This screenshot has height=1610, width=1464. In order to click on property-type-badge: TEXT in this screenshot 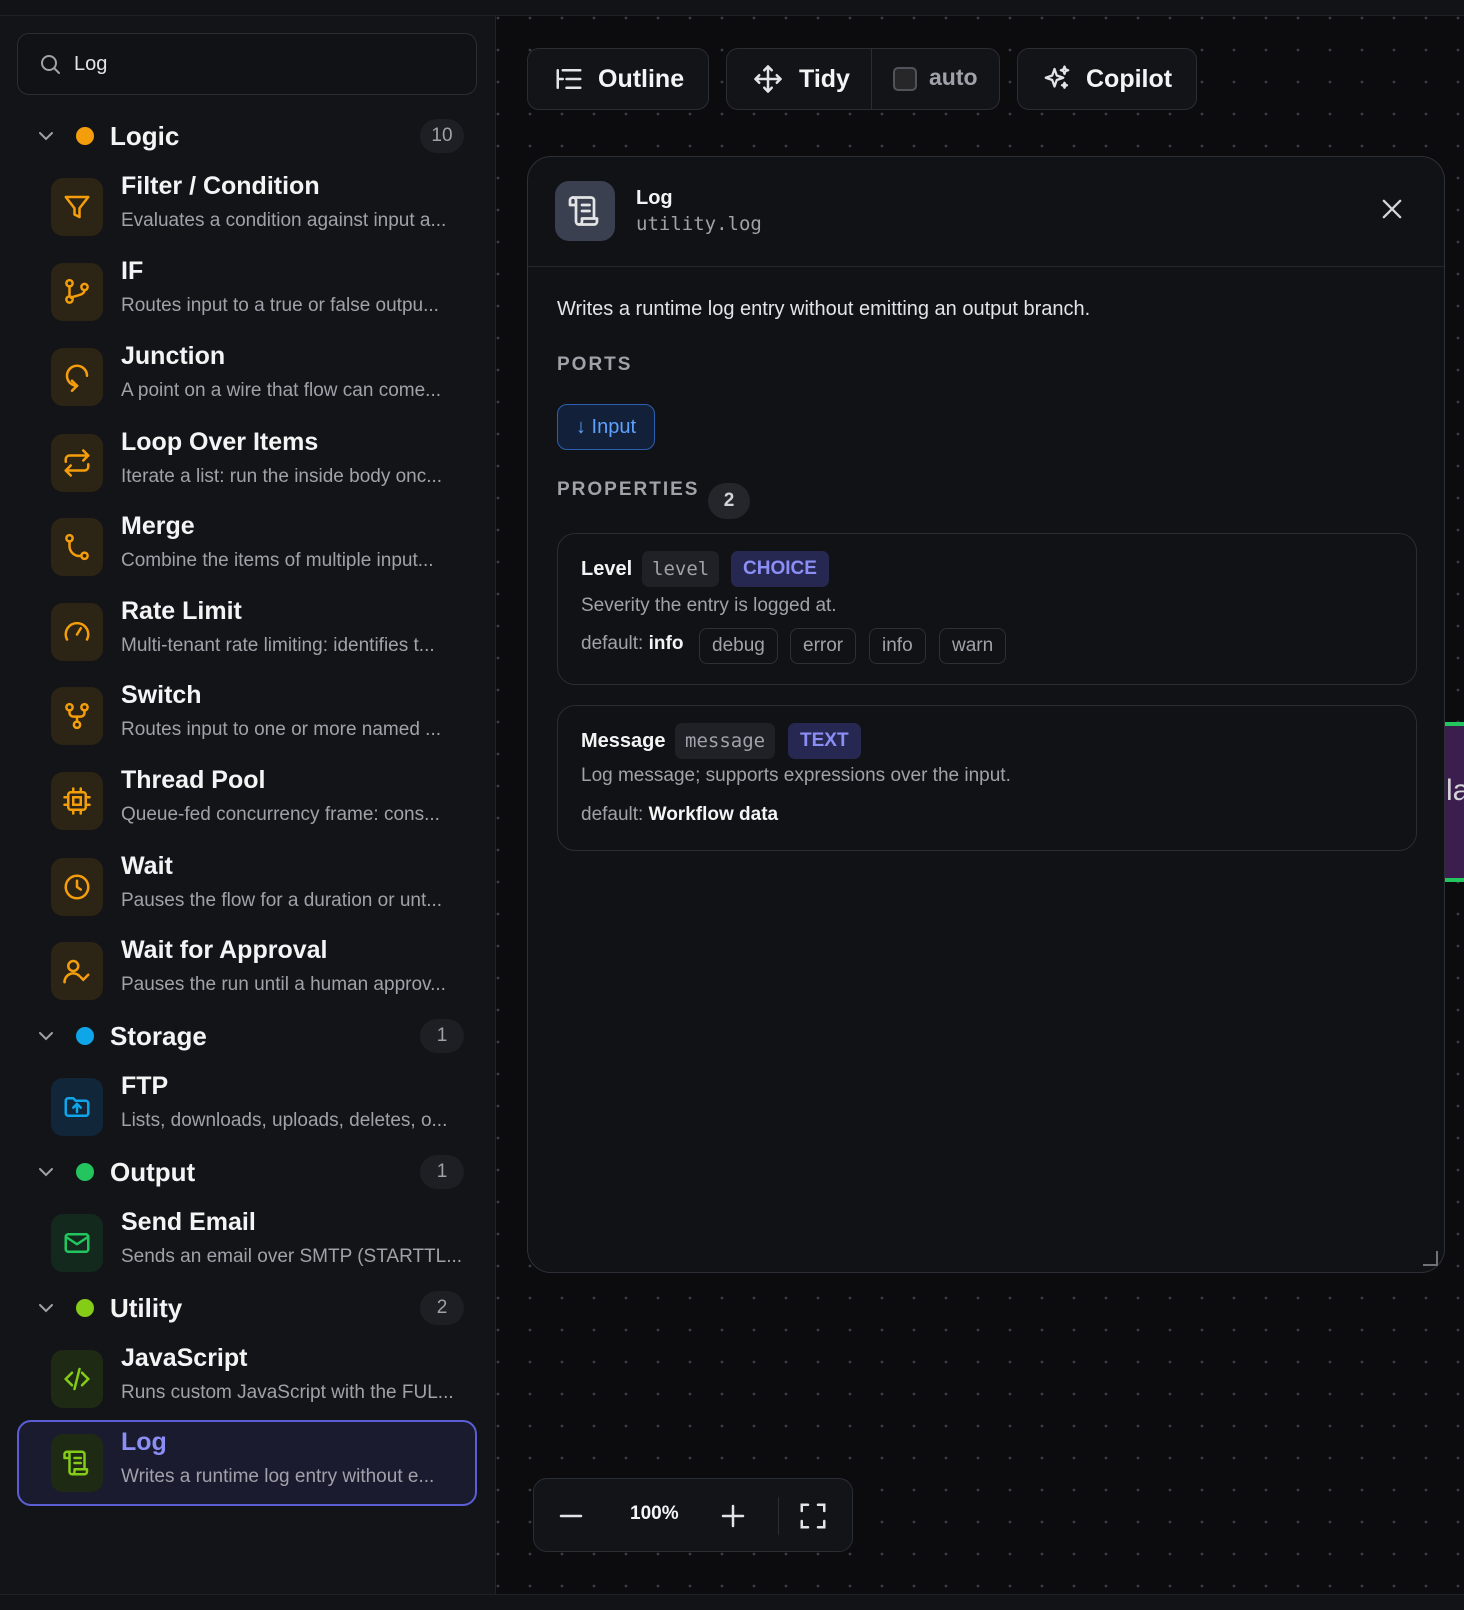, I will do `click(824, 741)`.